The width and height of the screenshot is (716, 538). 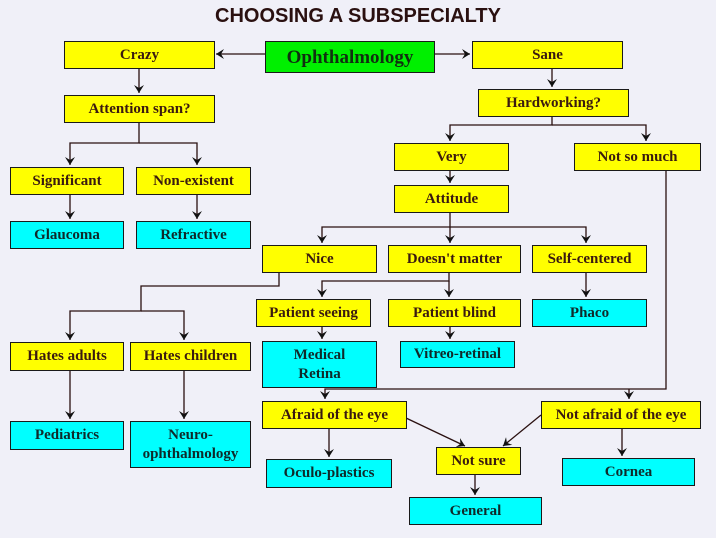 I want to click on edge-hardworking-notsomuch, so click(x=601, y=132).